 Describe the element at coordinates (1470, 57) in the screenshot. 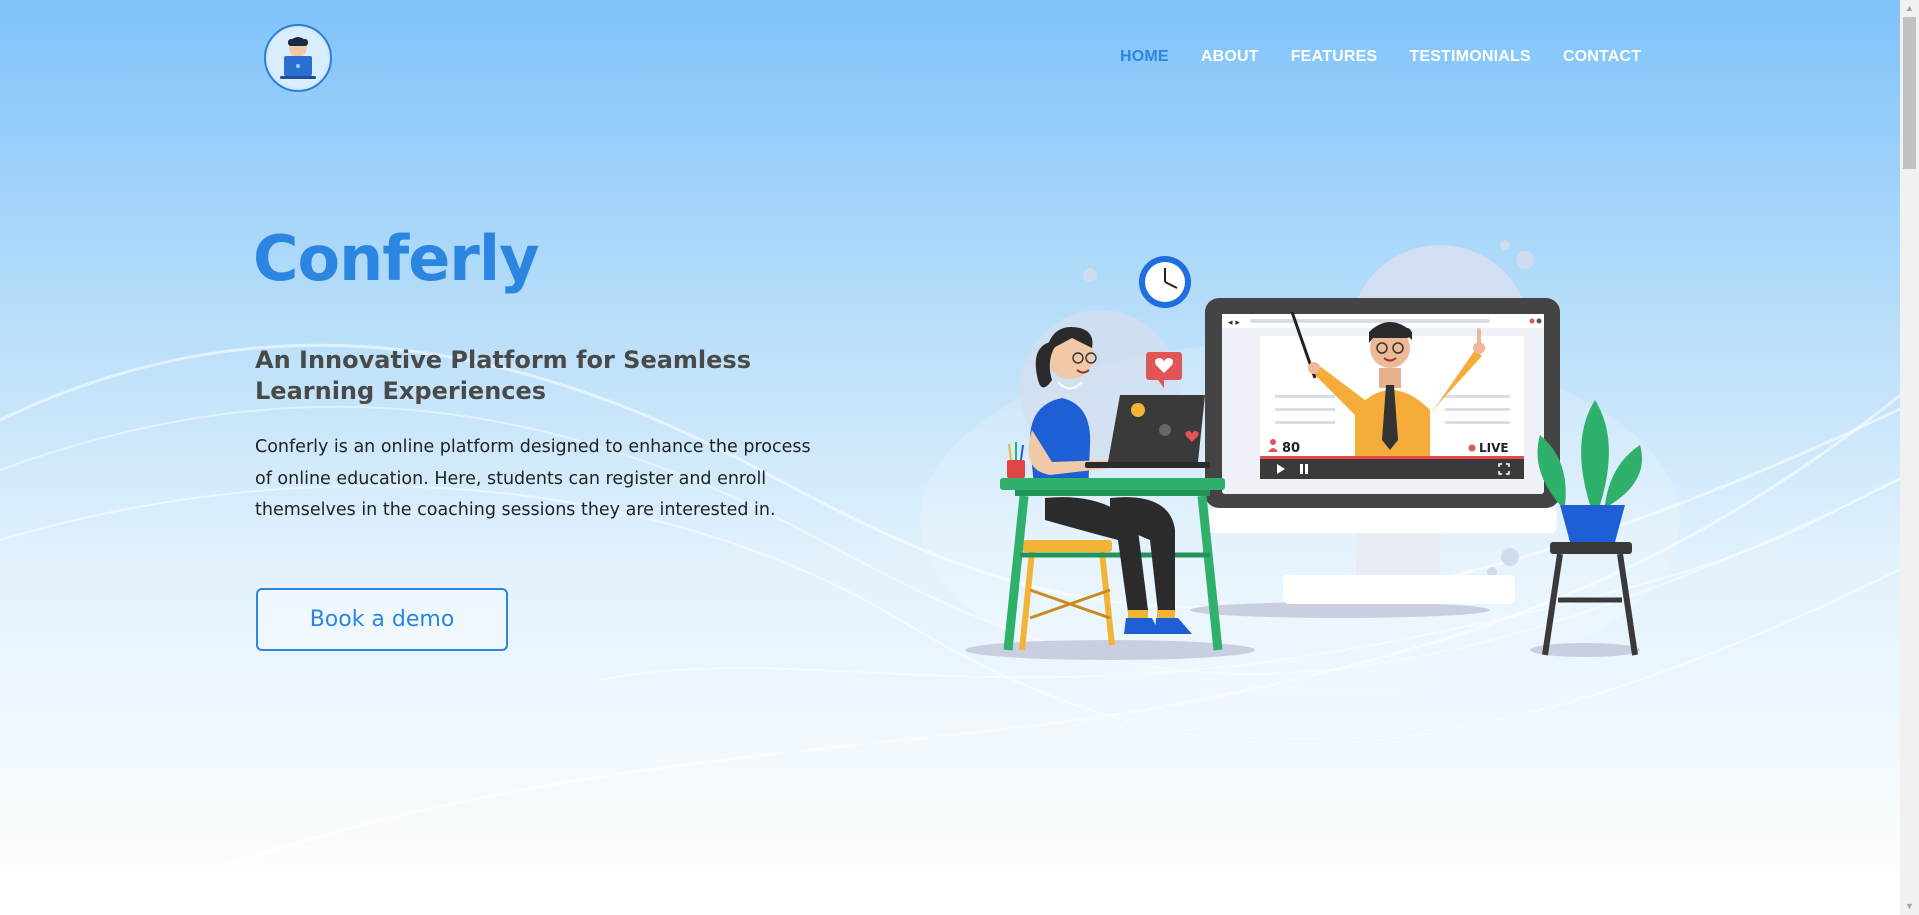

I see `nav-testimonials: TESTIMONIALS` at that location.